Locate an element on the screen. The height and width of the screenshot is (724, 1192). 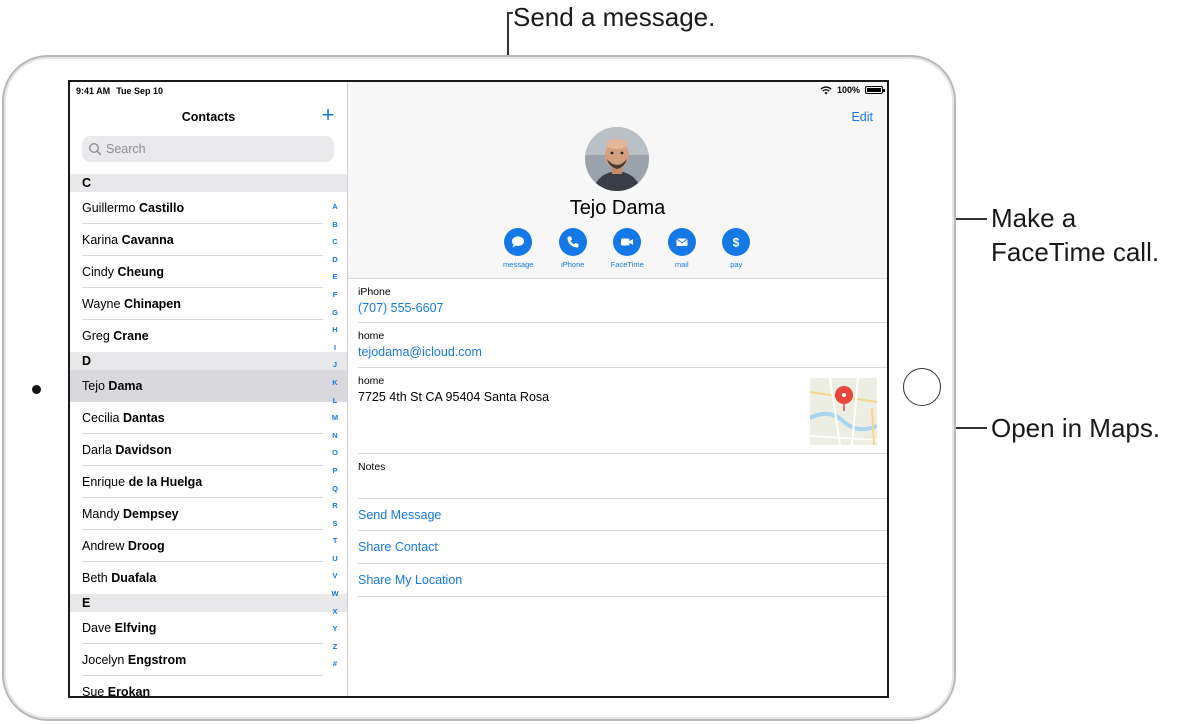
call-action-button: iPhone is located at coordinates (573, 248).